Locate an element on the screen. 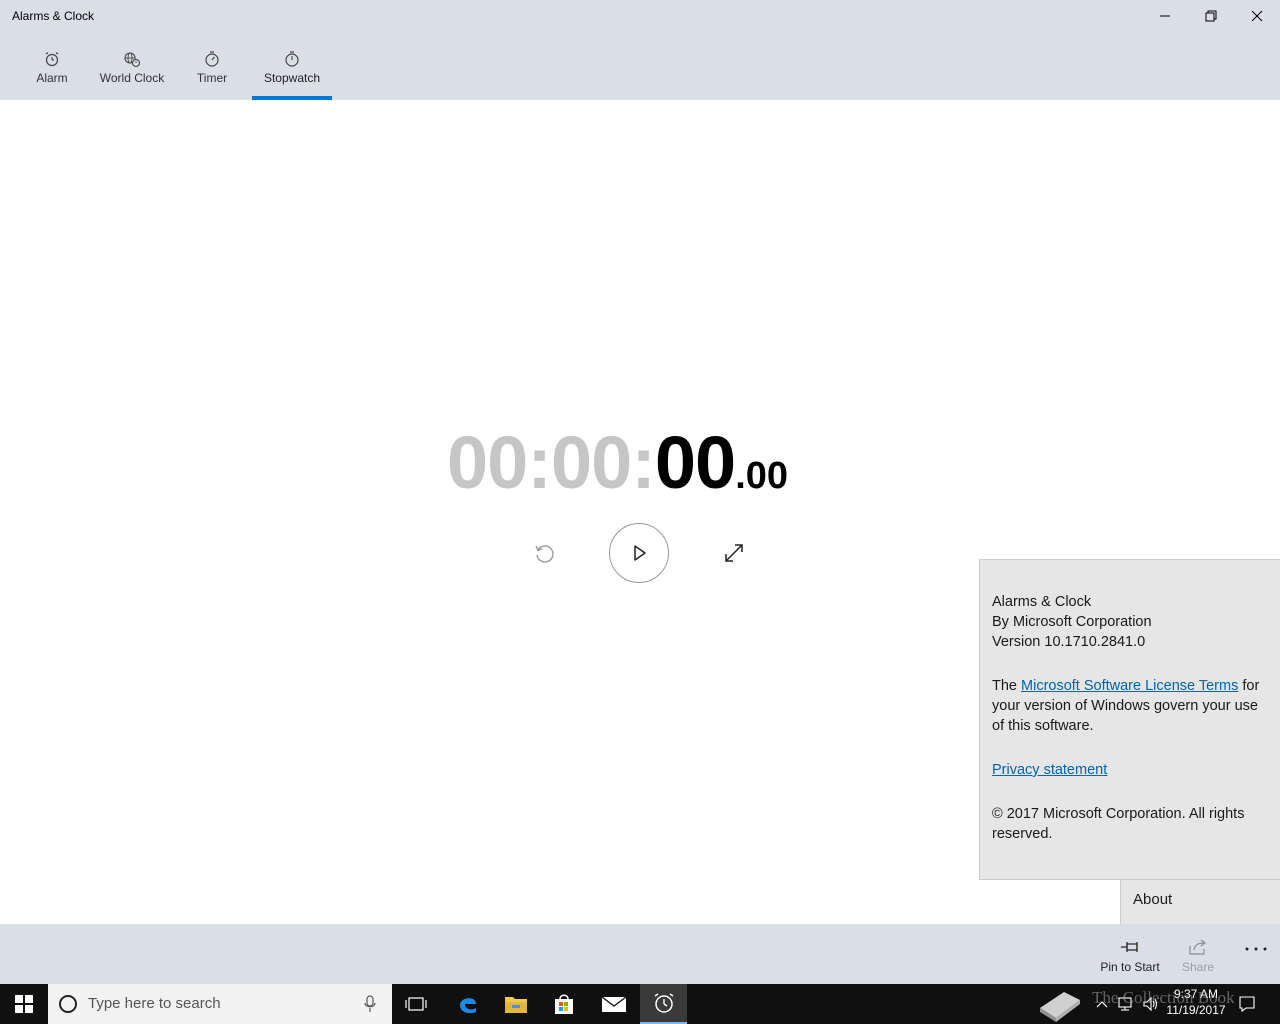 The height and width of the screenshot is (1024, 1280). book-watermark-icon is located at coordinates (1060, 1004).